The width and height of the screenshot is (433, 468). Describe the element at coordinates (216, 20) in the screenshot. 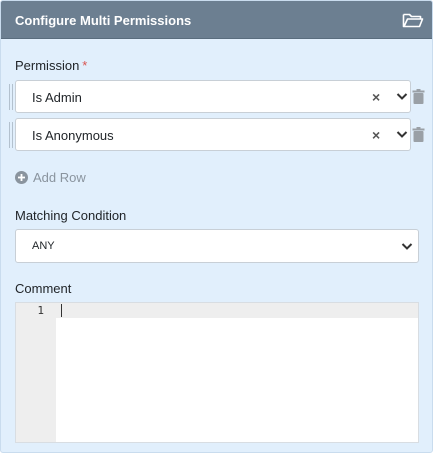

I see `panel-header: Configure Multi Permissions` at that location.